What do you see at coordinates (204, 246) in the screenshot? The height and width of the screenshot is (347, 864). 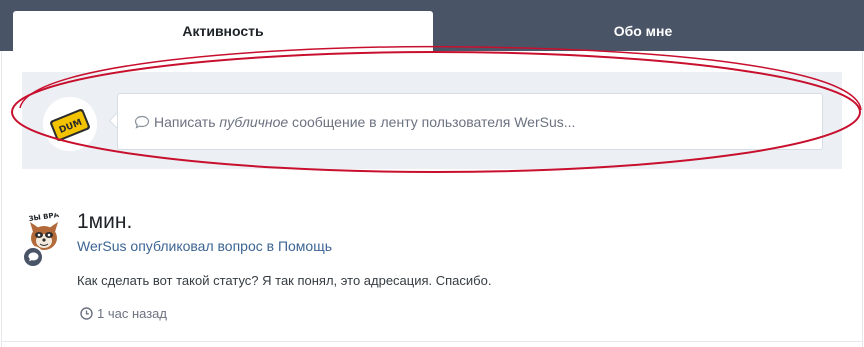 I see `feed-item-subtitle: WerSus опубликовал вопрос в Помощь` at bounding box center [204, 246].